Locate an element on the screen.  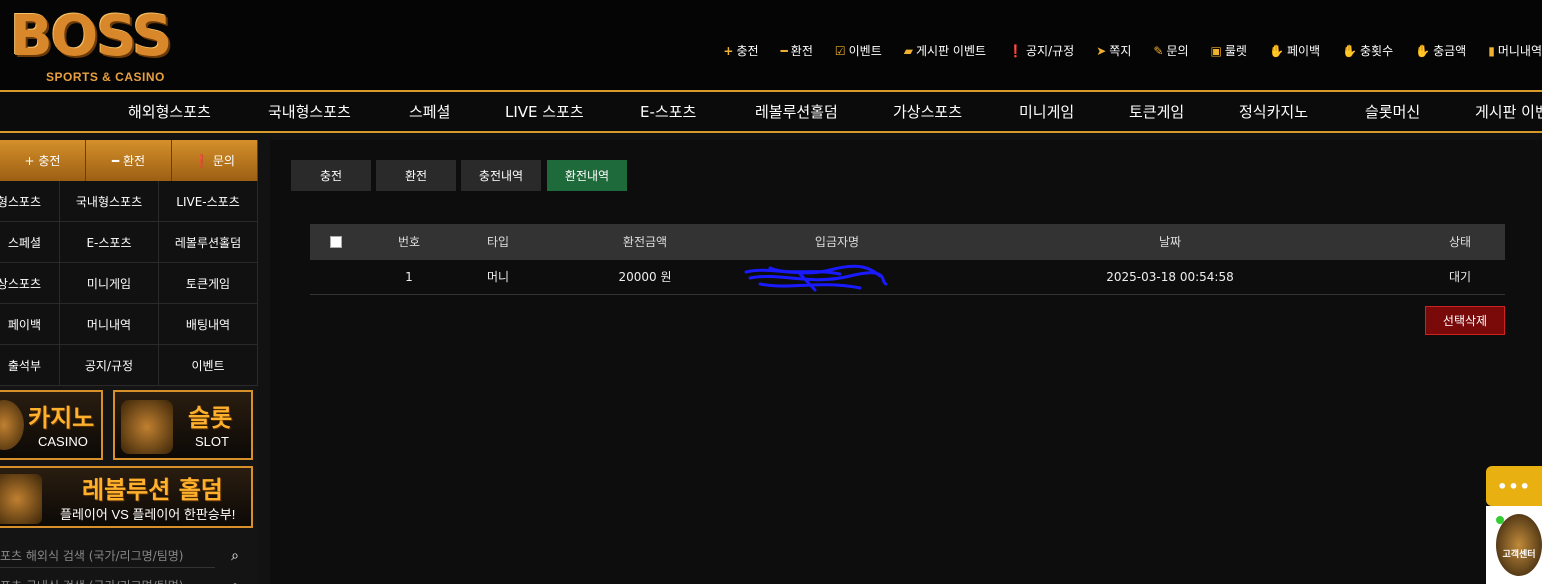
top-link-label: 충횟수 is located at coordinates (1377, 51).